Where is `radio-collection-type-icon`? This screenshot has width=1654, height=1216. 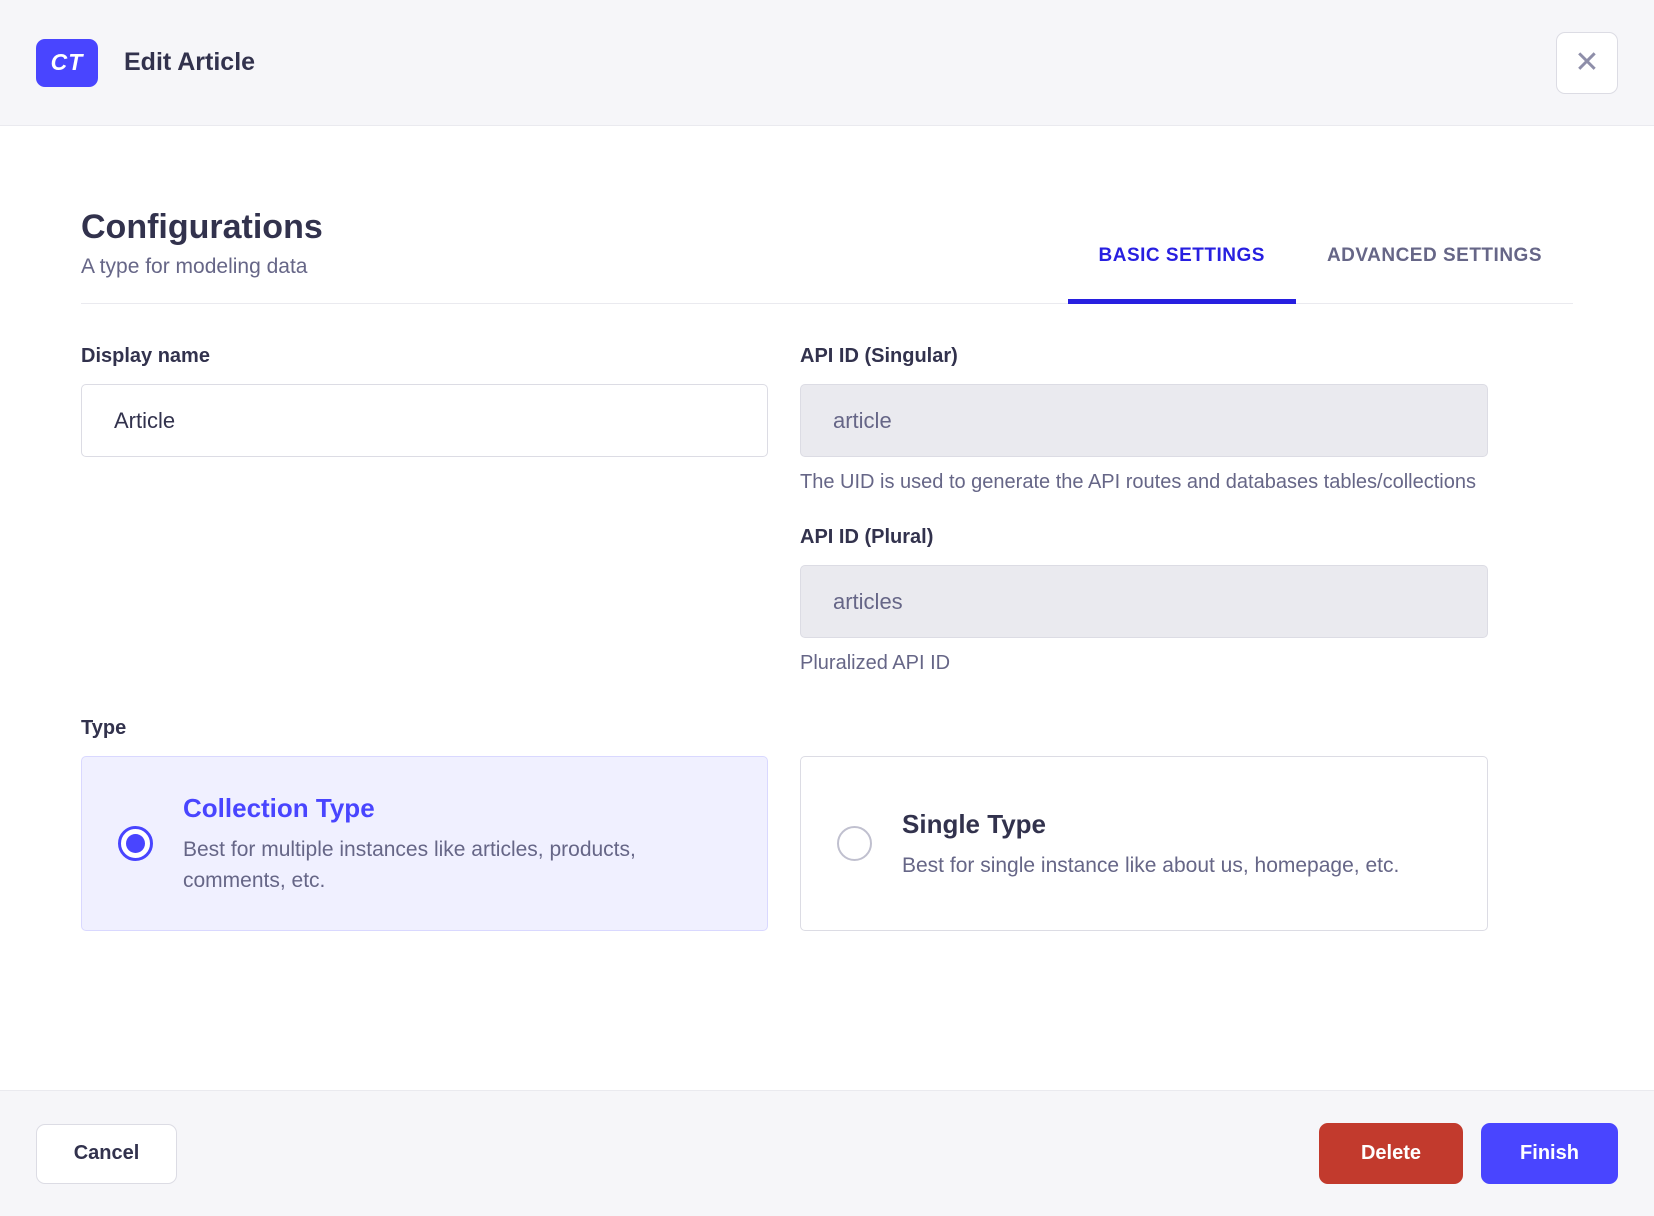
radio-collection-type-icon is located at coordinates (135, 843).